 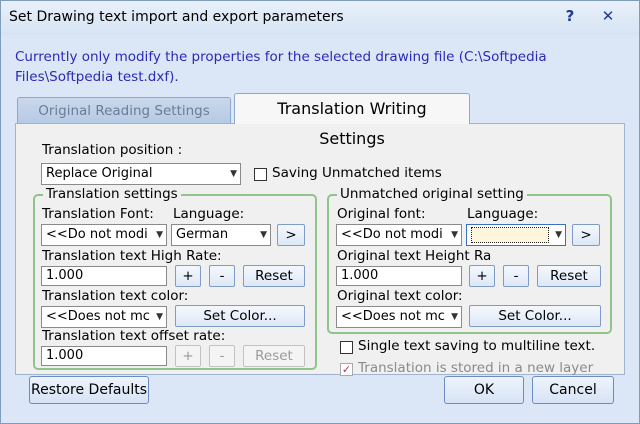 I want to click on saving-unmatched-label: Saving Unmatched items, so click(x=357, y=173).